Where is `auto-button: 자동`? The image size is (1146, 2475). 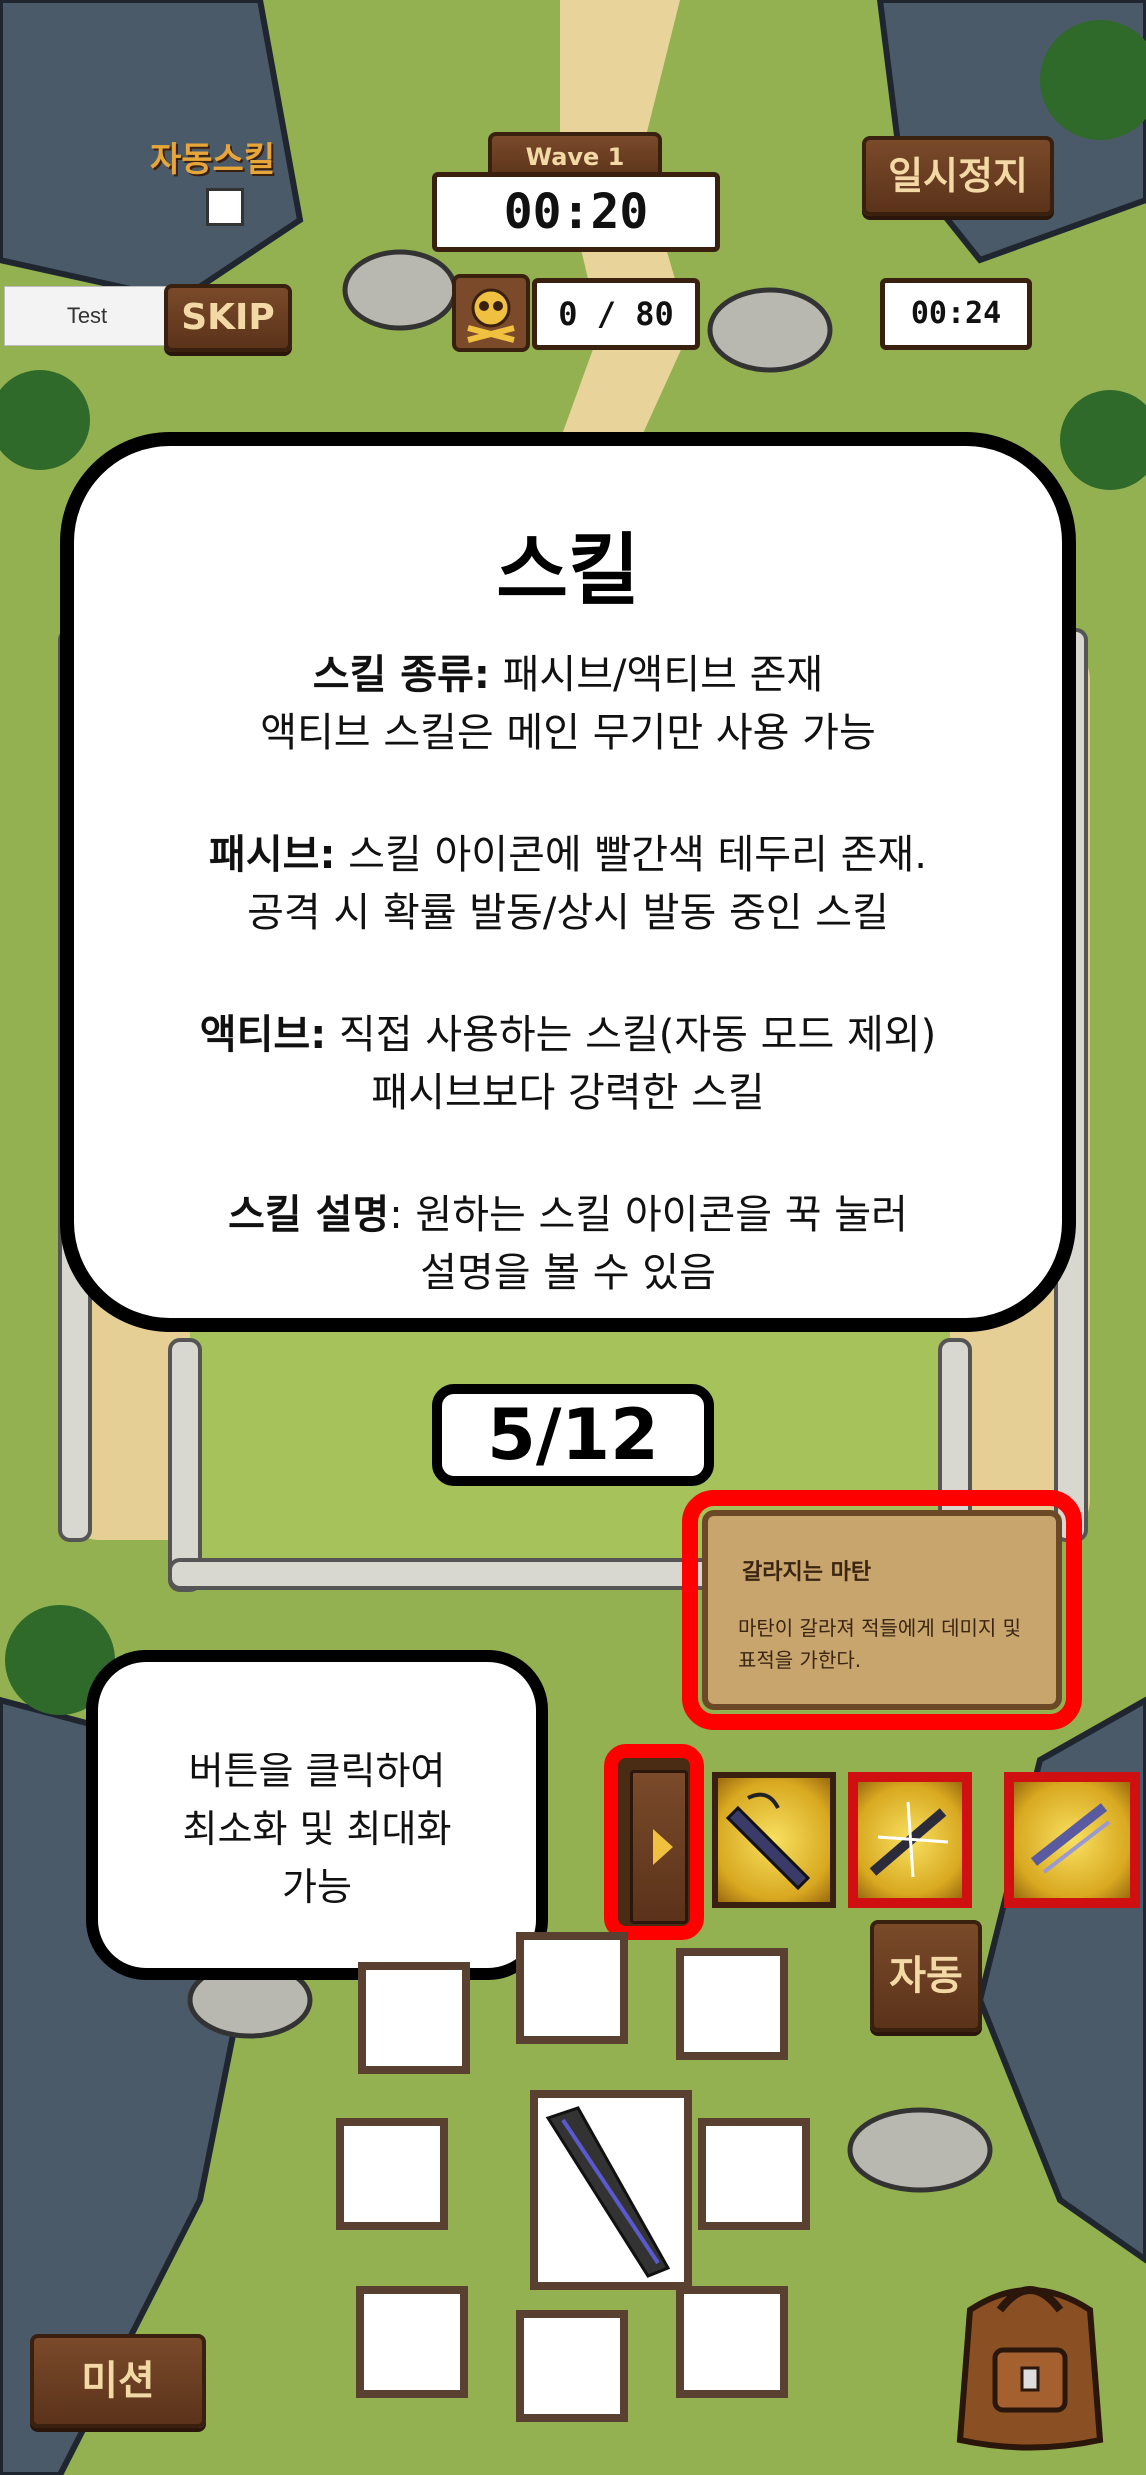 auto-button: 자동 is located at coordinates (926, 1976).